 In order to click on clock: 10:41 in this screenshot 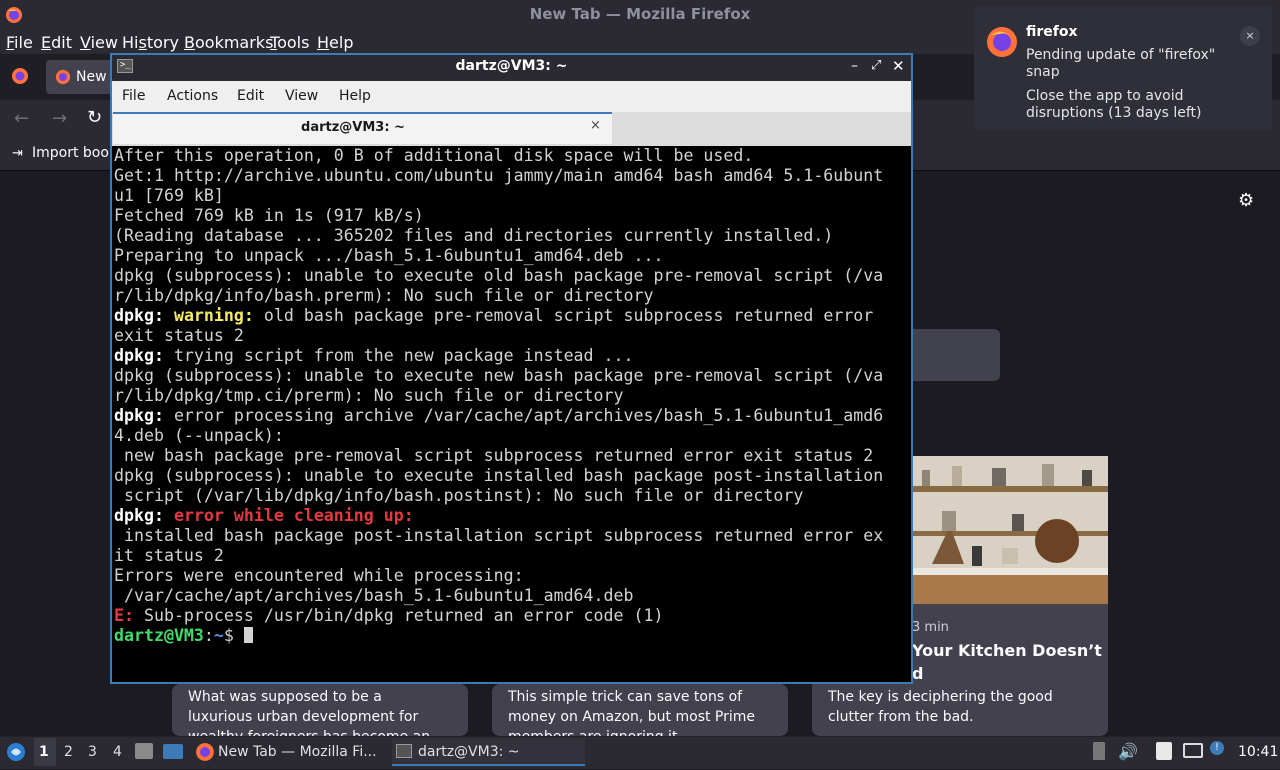, I will do `click(1258, 752)`.